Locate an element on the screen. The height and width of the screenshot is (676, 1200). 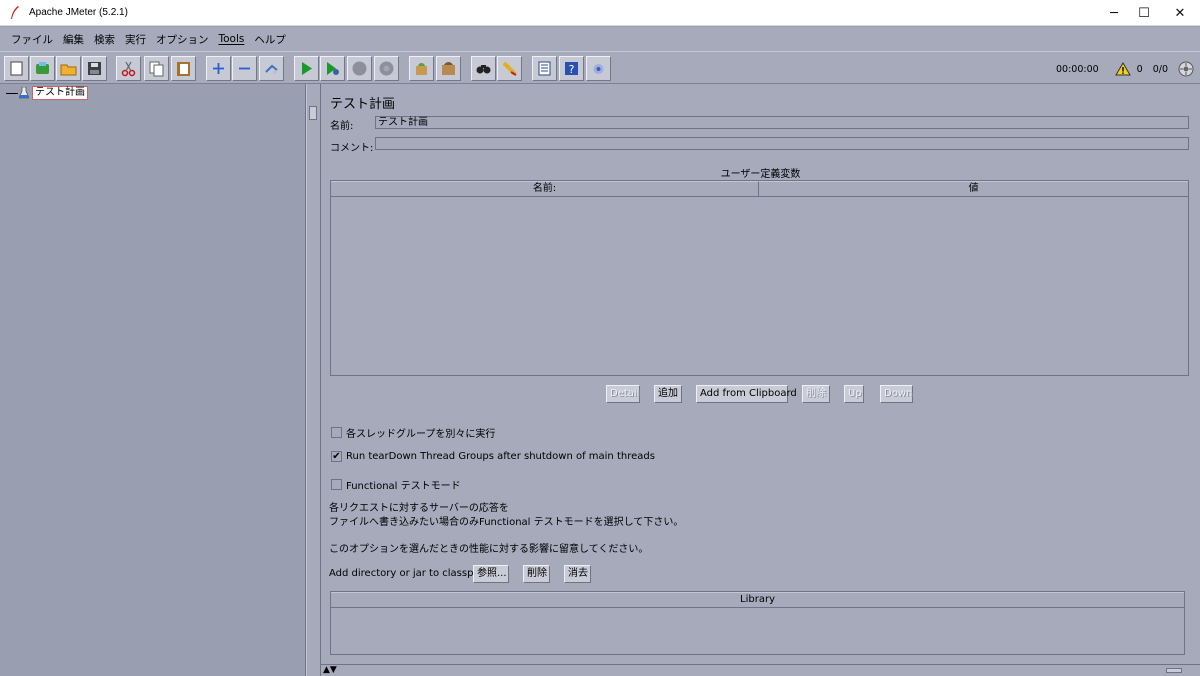
split-pane-divider is located at coordinates (313, 380).